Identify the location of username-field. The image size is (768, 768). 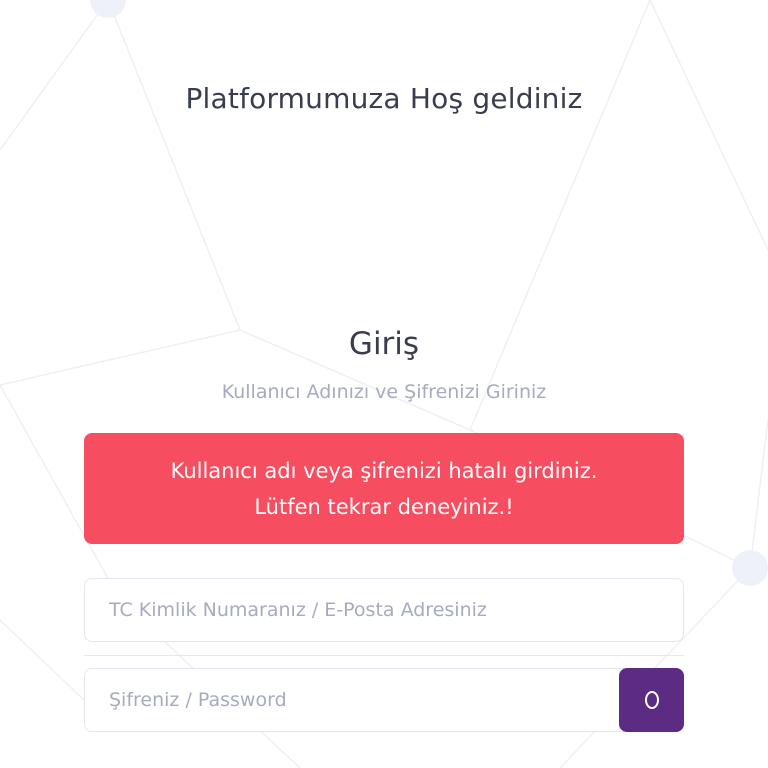
(384, 610).